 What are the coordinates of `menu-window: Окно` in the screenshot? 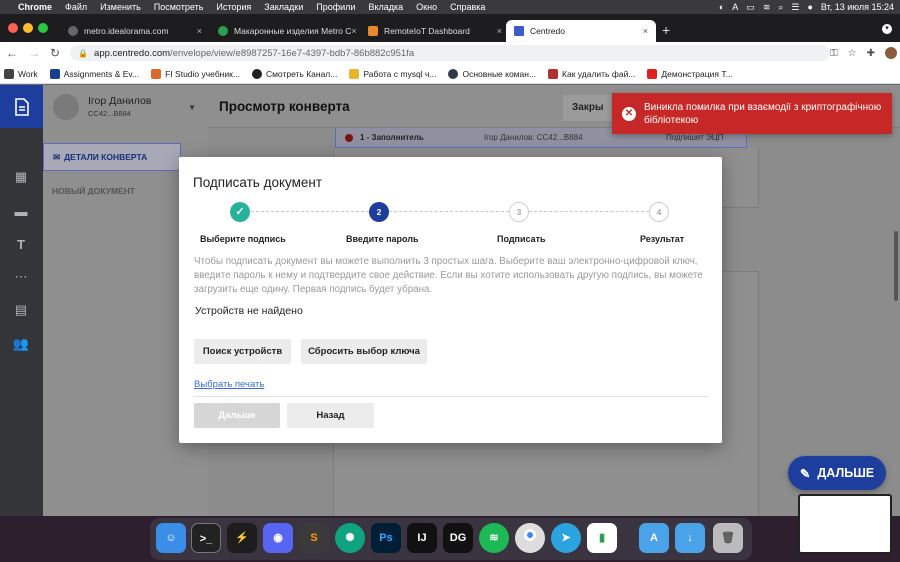 It's located at (426, 7).